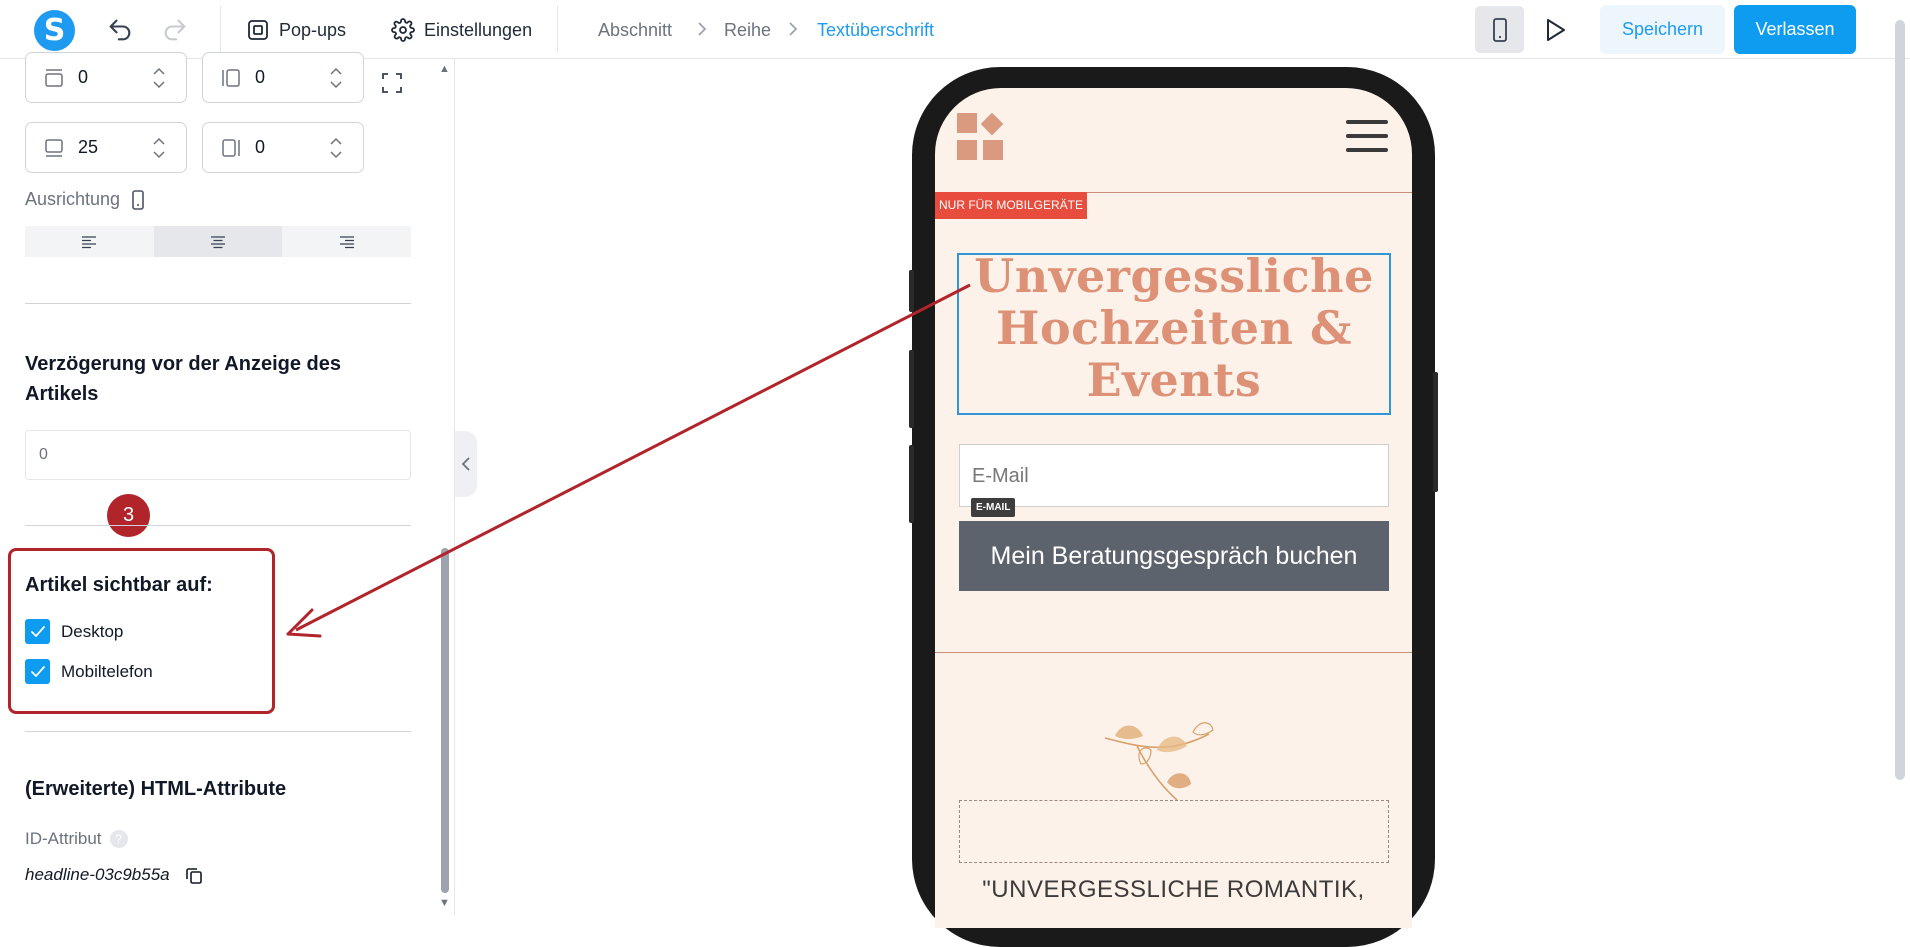 This screenshot has height=947, width=1910. I want to click on chevron-left-icon, so click(465, 464).